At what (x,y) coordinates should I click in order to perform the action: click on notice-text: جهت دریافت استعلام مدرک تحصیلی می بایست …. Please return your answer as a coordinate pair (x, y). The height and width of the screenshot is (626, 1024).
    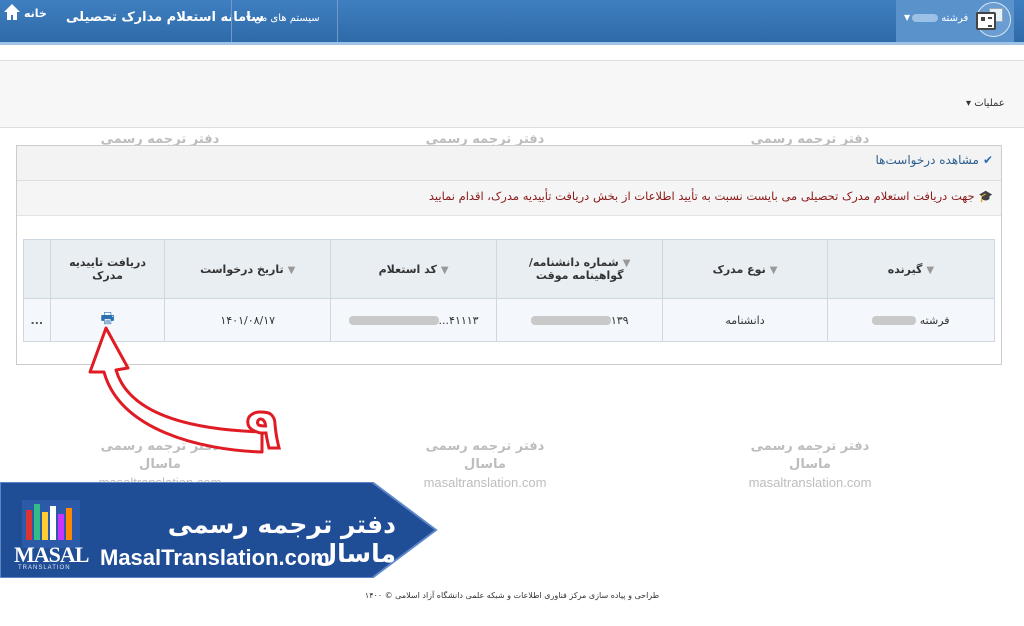
    Looking at the image, I should click on (701, 196).